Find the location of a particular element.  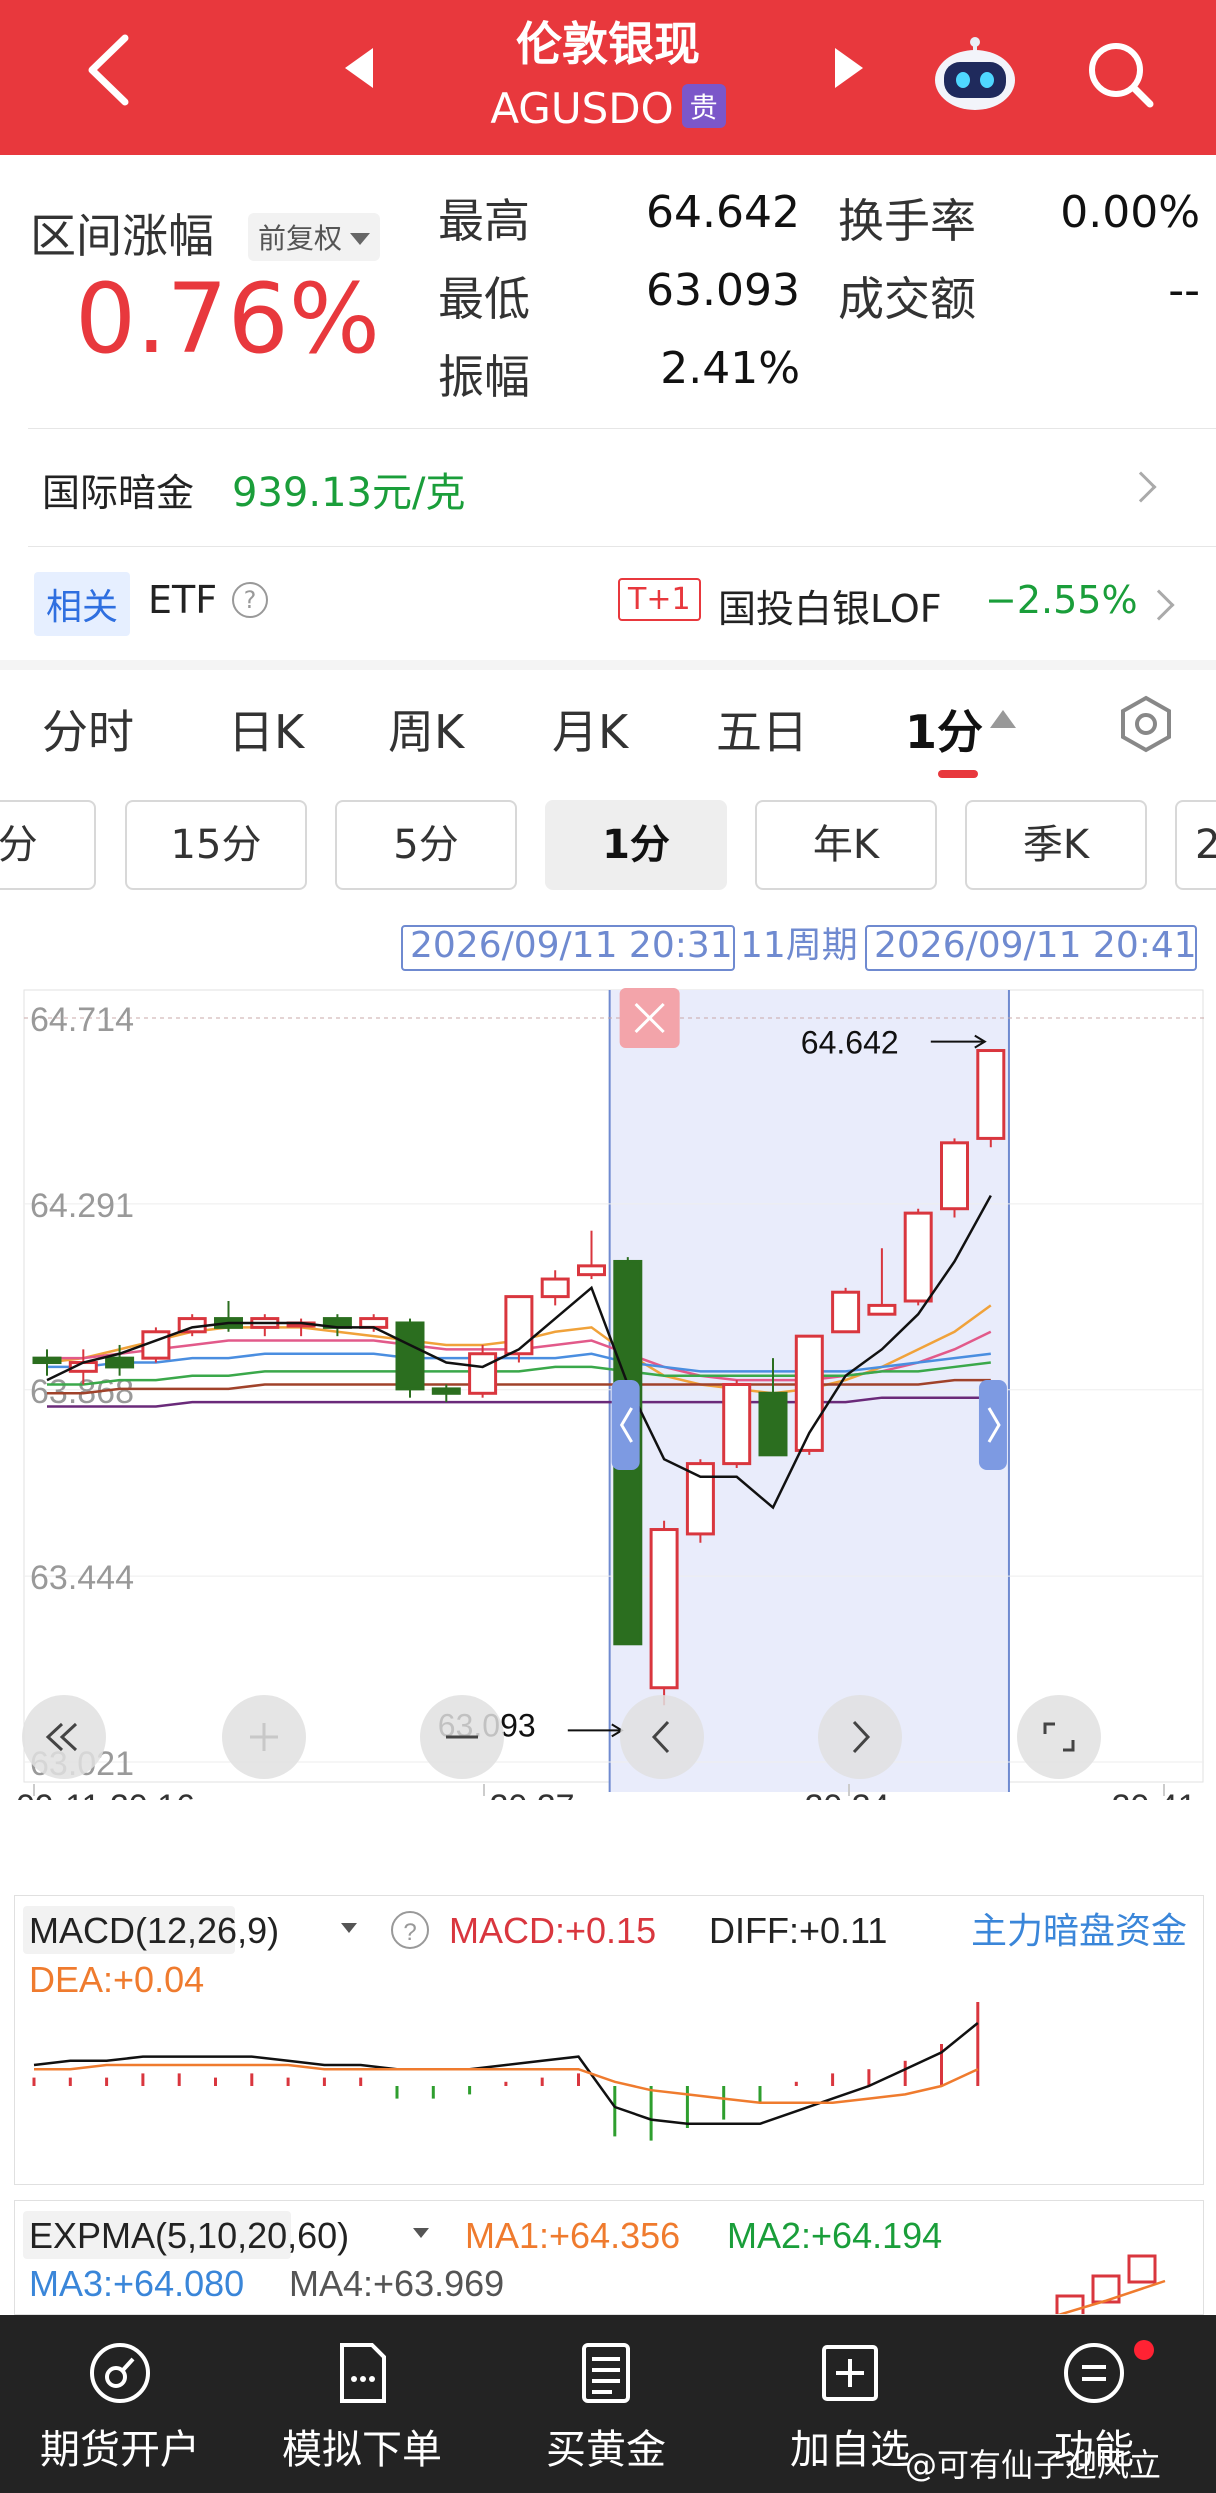

chip-more: 2 is located at coordinates (1195, 845).